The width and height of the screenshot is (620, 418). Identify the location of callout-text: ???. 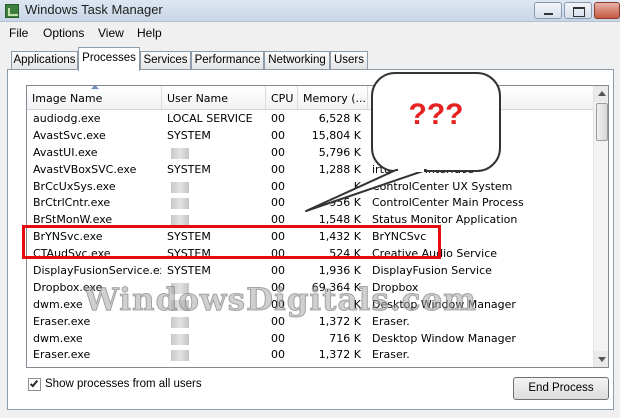
(436, 114).